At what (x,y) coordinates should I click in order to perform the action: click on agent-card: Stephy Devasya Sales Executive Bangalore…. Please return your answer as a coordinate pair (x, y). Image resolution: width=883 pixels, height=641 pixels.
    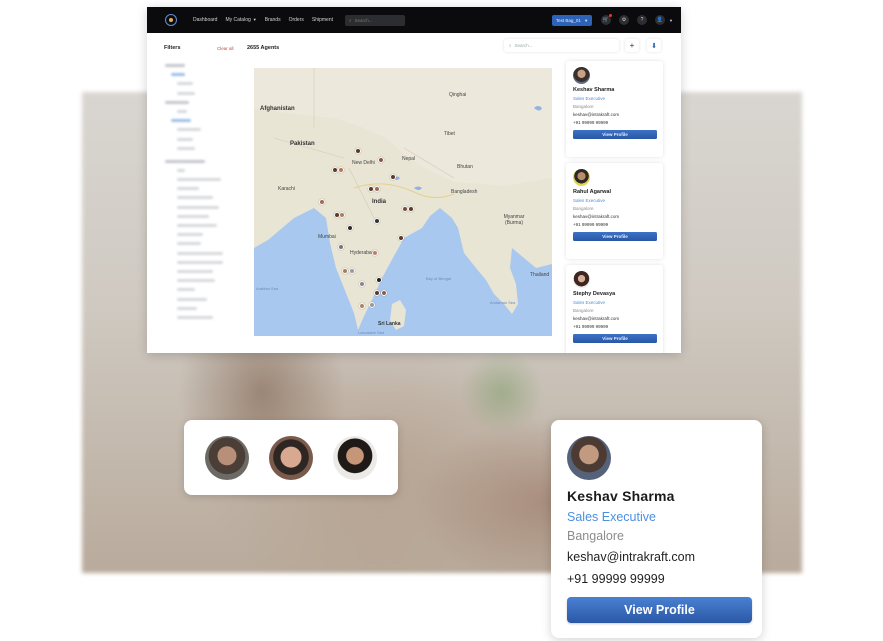
    Looking at the image, I should click on (614, 309).